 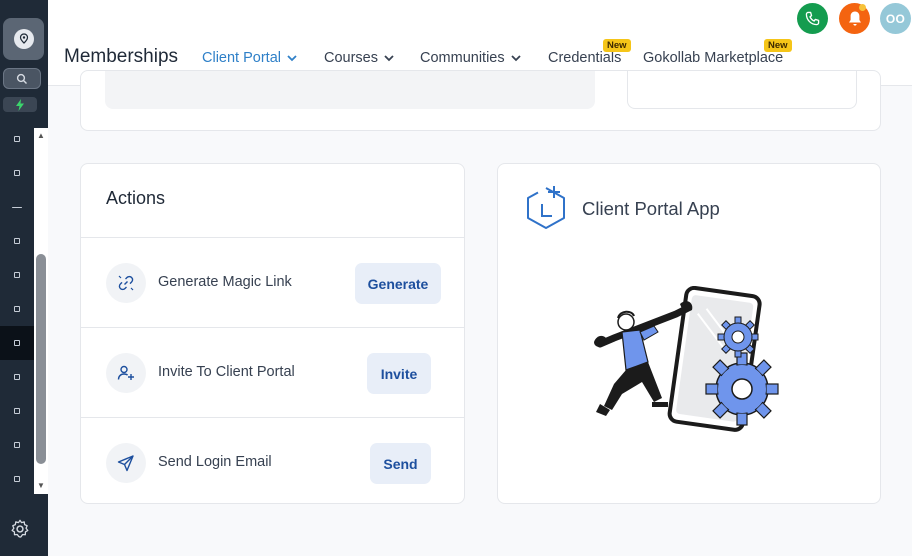 I want to click on generate-button: Generate, so click(x=398, y=283).